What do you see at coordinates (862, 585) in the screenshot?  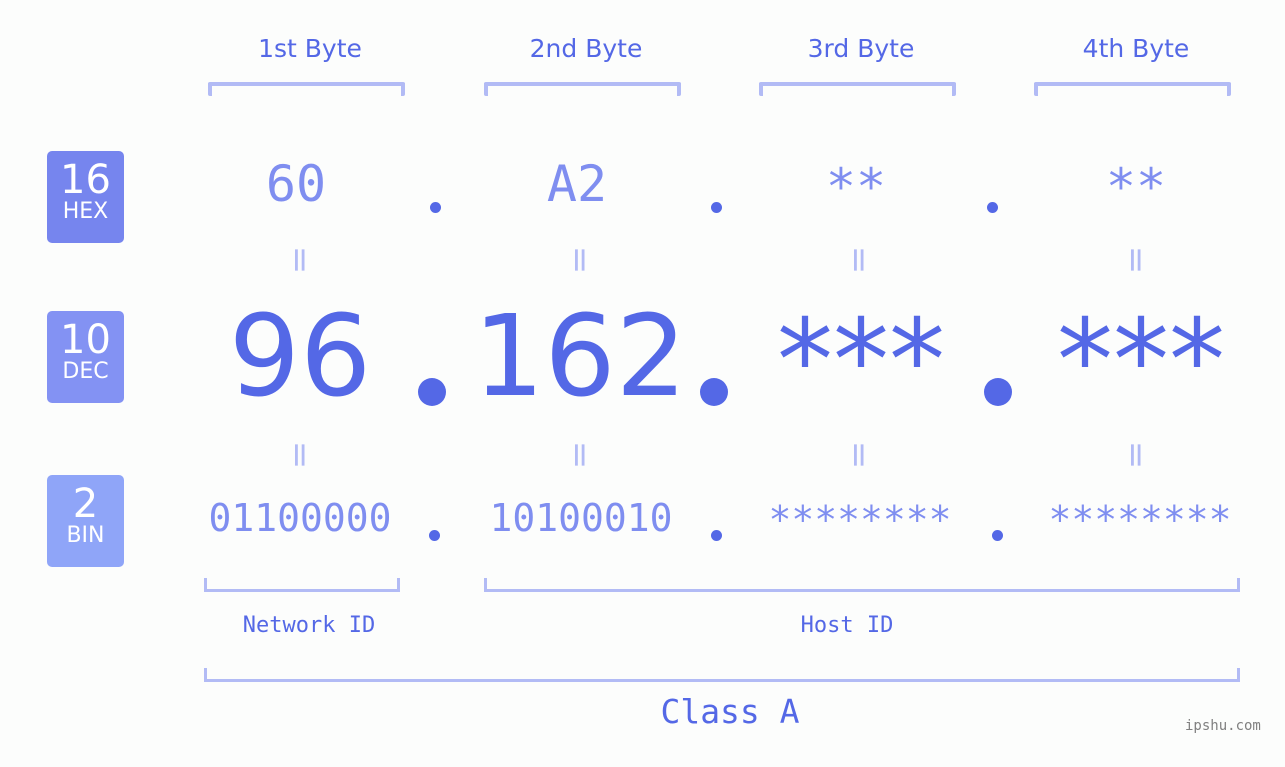 I see `host-id-bracket` at bounding box center [862, 585].